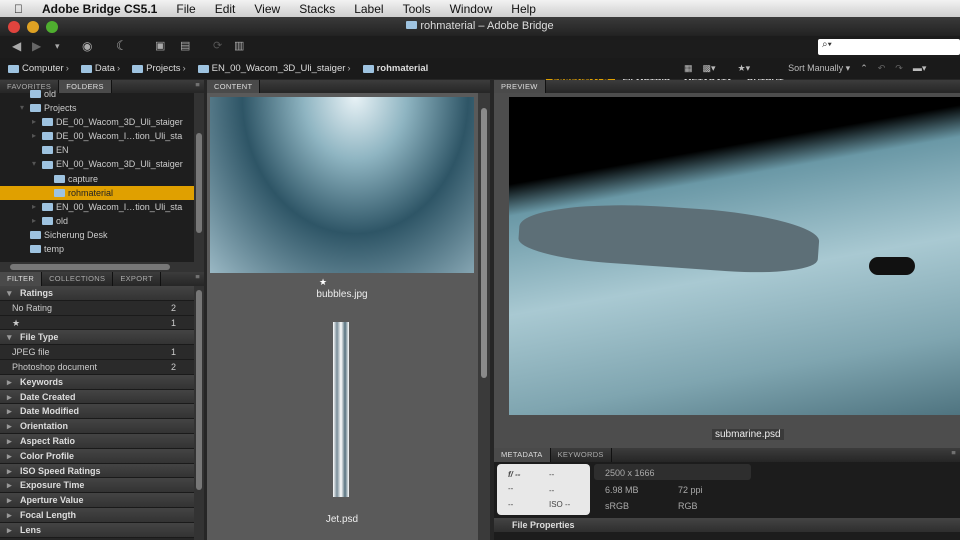 This screenshot has height=540, width=960. What do you see at coordinates (543, 489) in the screenshot?
I see `camera-data: f/ -- -- -- -- -- ISO --` at bounding box center [543, 489].